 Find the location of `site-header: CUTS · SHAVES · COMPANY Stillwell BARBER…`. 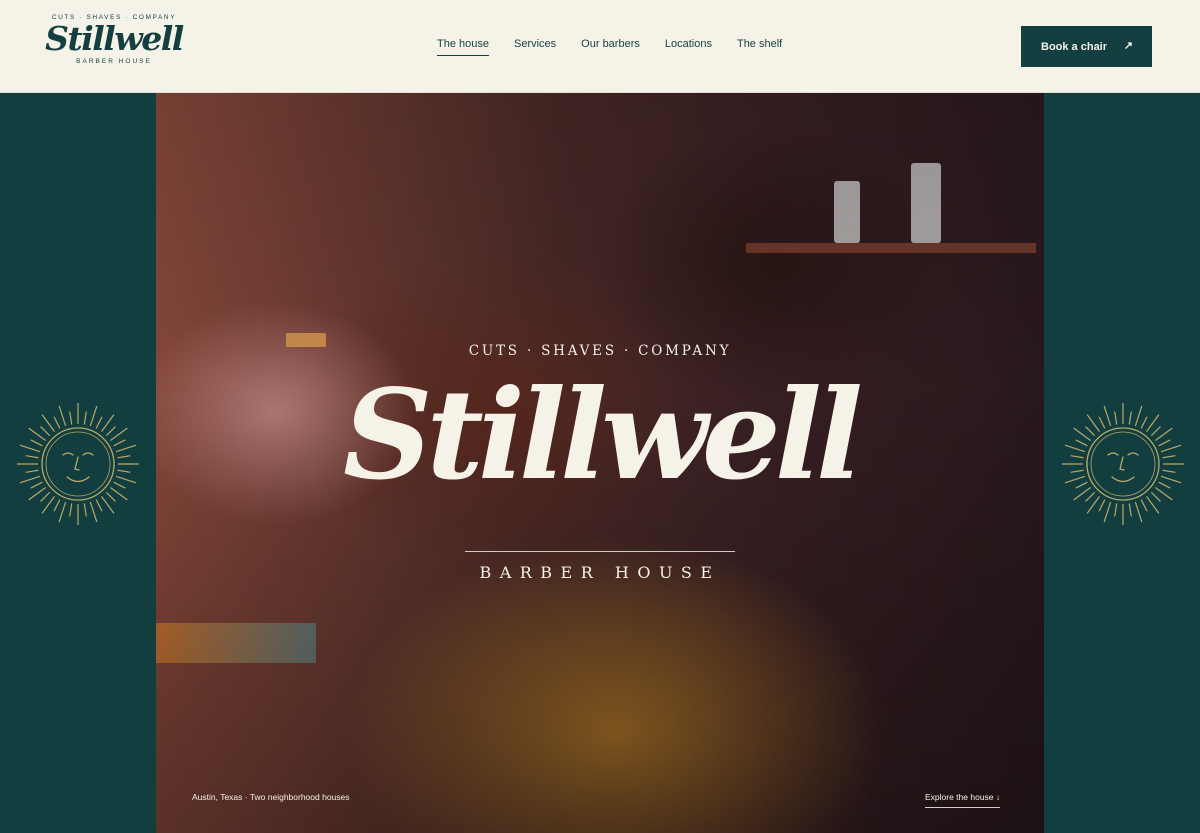

site-header: CUTS · SHAVES · COMPANY Stillwell BARBER… is located at coordinates (600, 46).